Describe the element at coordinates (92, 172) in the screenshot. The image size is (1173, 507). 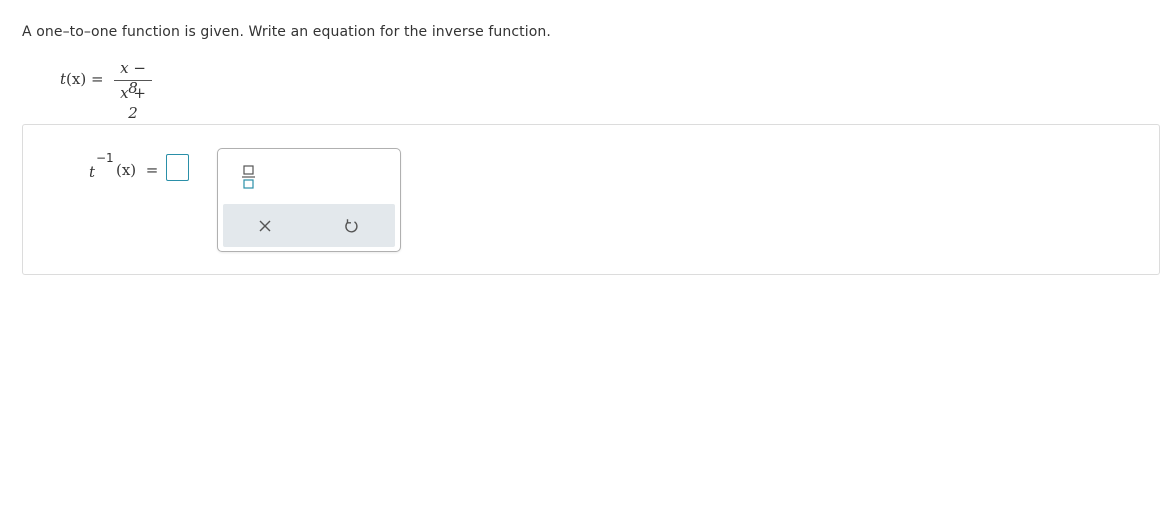
I see `inverse-function-name: t` at that location.